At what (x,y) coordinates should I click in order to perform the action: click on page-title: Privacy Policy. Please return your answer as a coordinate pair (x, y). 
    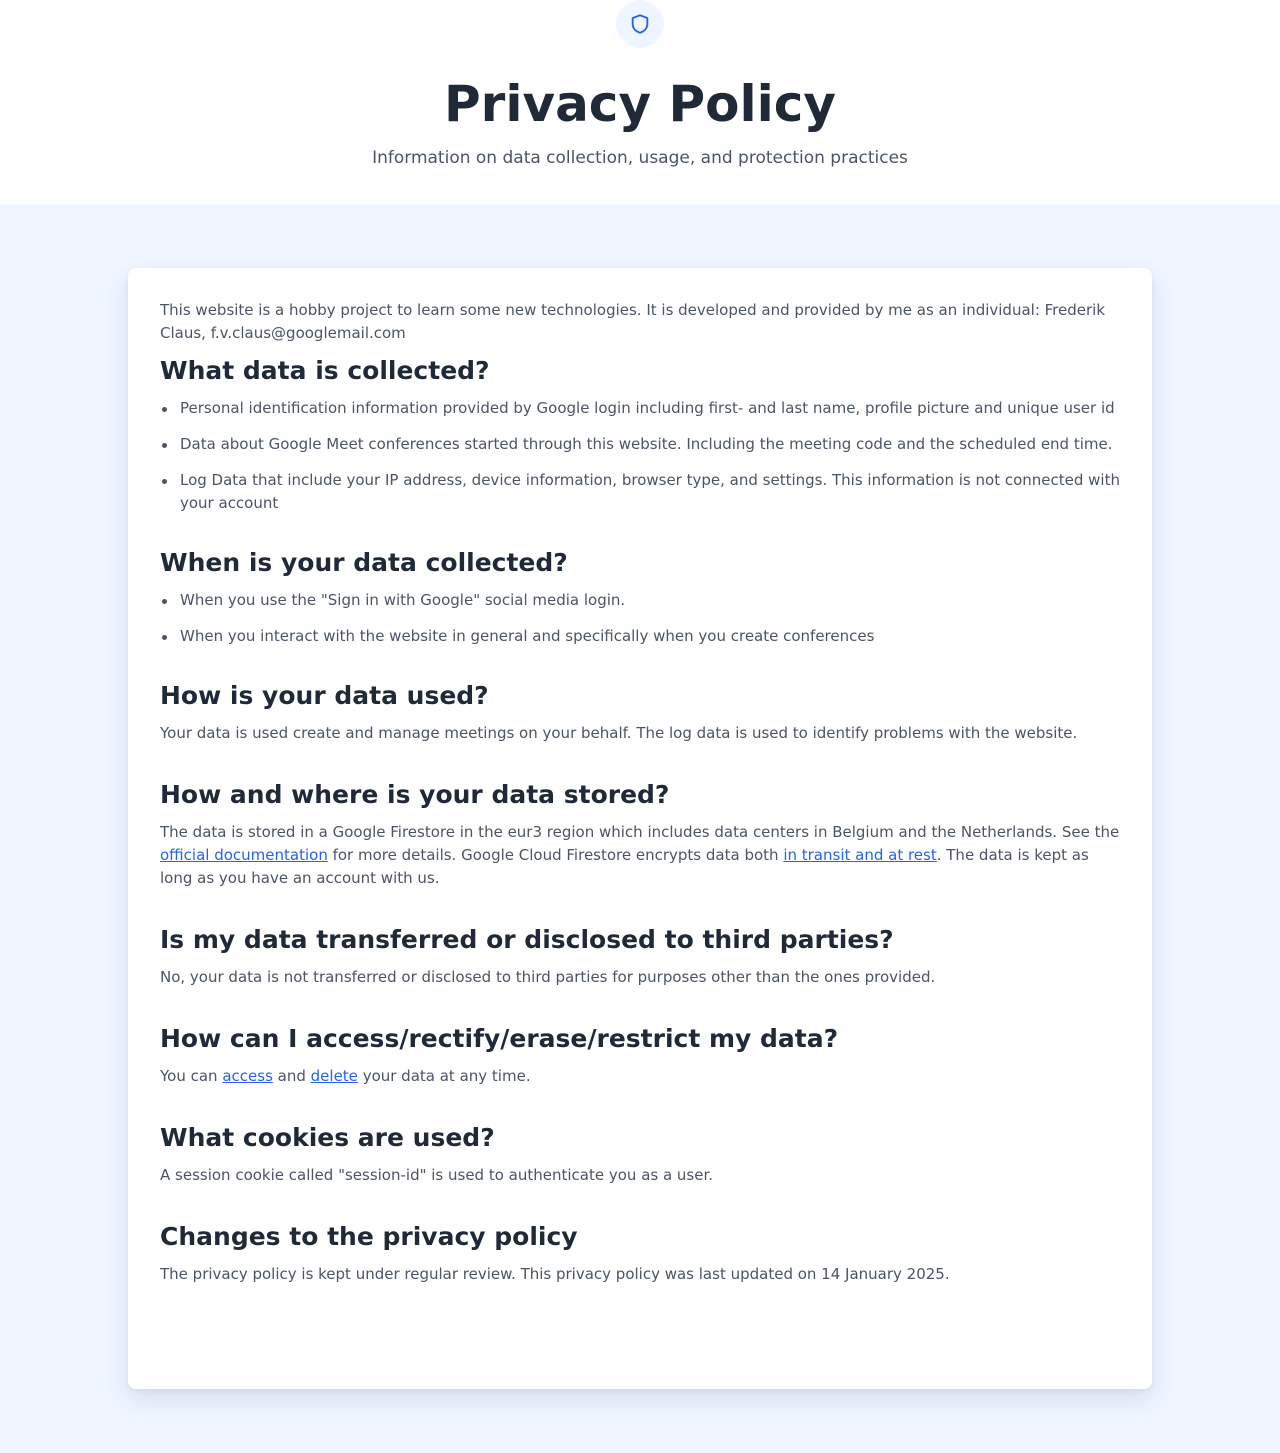
    Looking at the image, I should click on (640, 104).